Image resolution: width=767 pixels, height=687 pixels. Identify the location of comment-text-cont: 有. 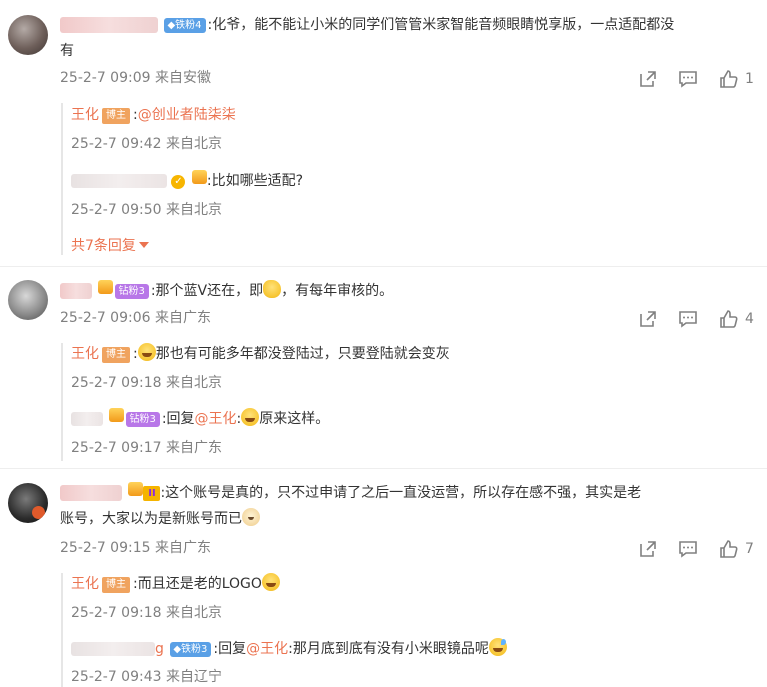
(67, 51).